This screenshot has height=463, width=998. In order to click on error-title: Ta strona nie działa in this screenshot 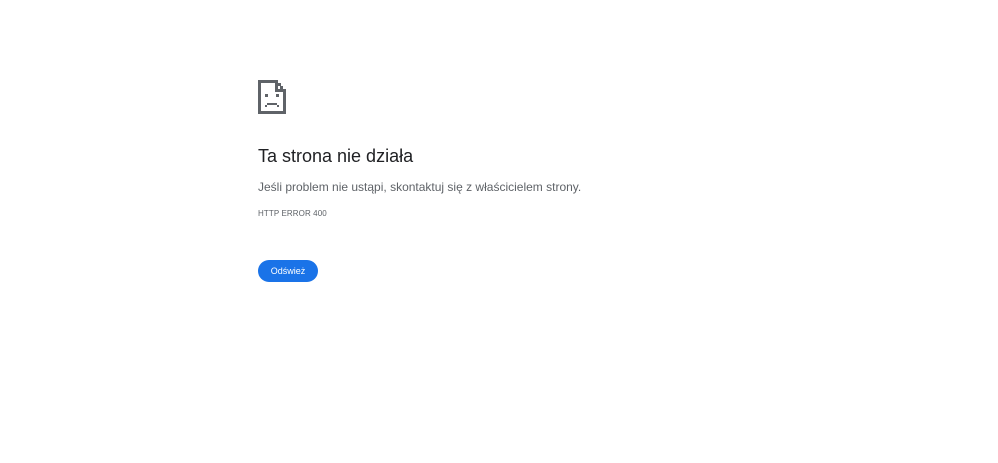, I will do `click(336, 156)`.